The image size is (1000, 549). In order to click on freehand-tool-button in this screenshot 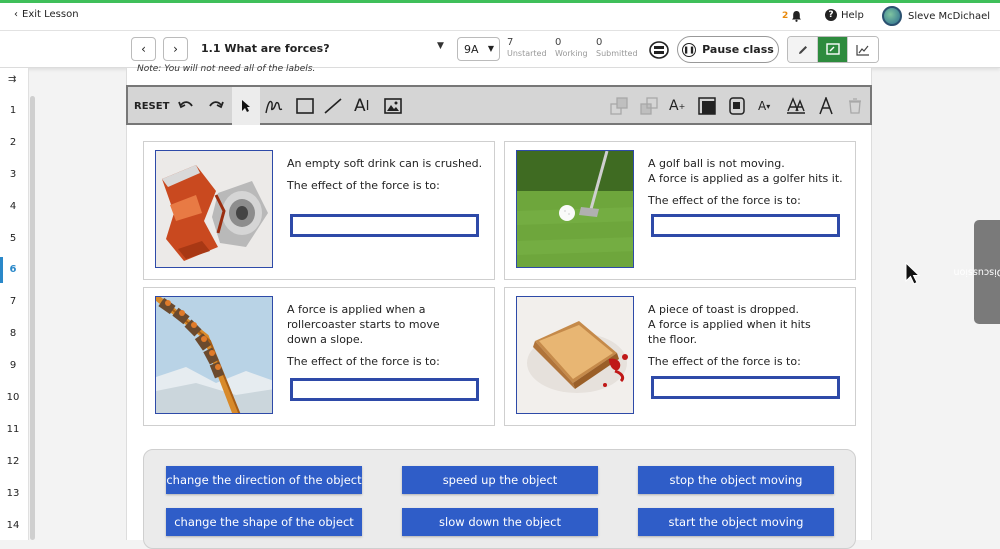, I will do `click(274, 106)`.